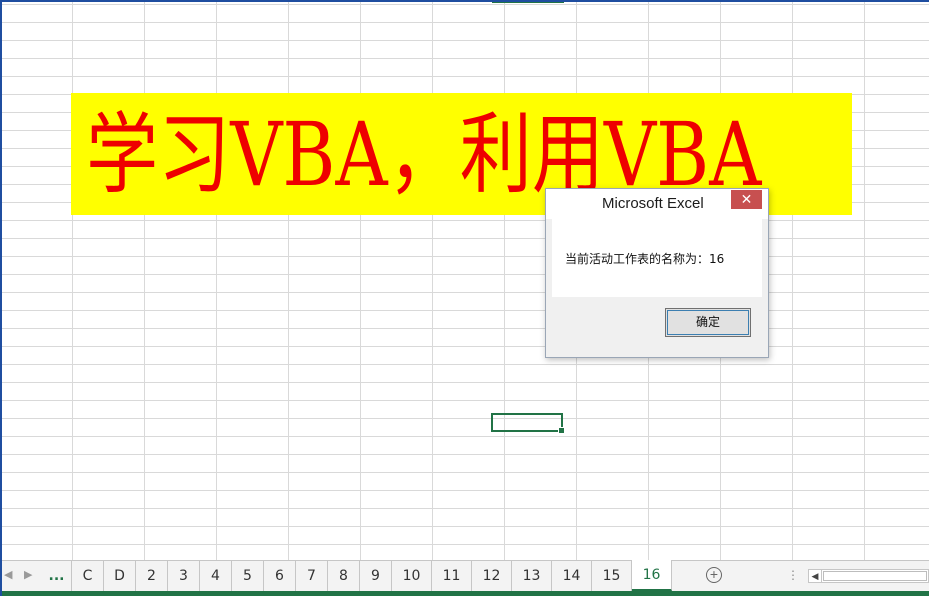 The width and height of the screenshot is (929, 596). What do you see at coordinates (657, 273) in the screenshot?
I see `message-box: Microsoft Excel ✕ 当前活动工作表的名称为：16 确定` at bounding box center [657, 273].